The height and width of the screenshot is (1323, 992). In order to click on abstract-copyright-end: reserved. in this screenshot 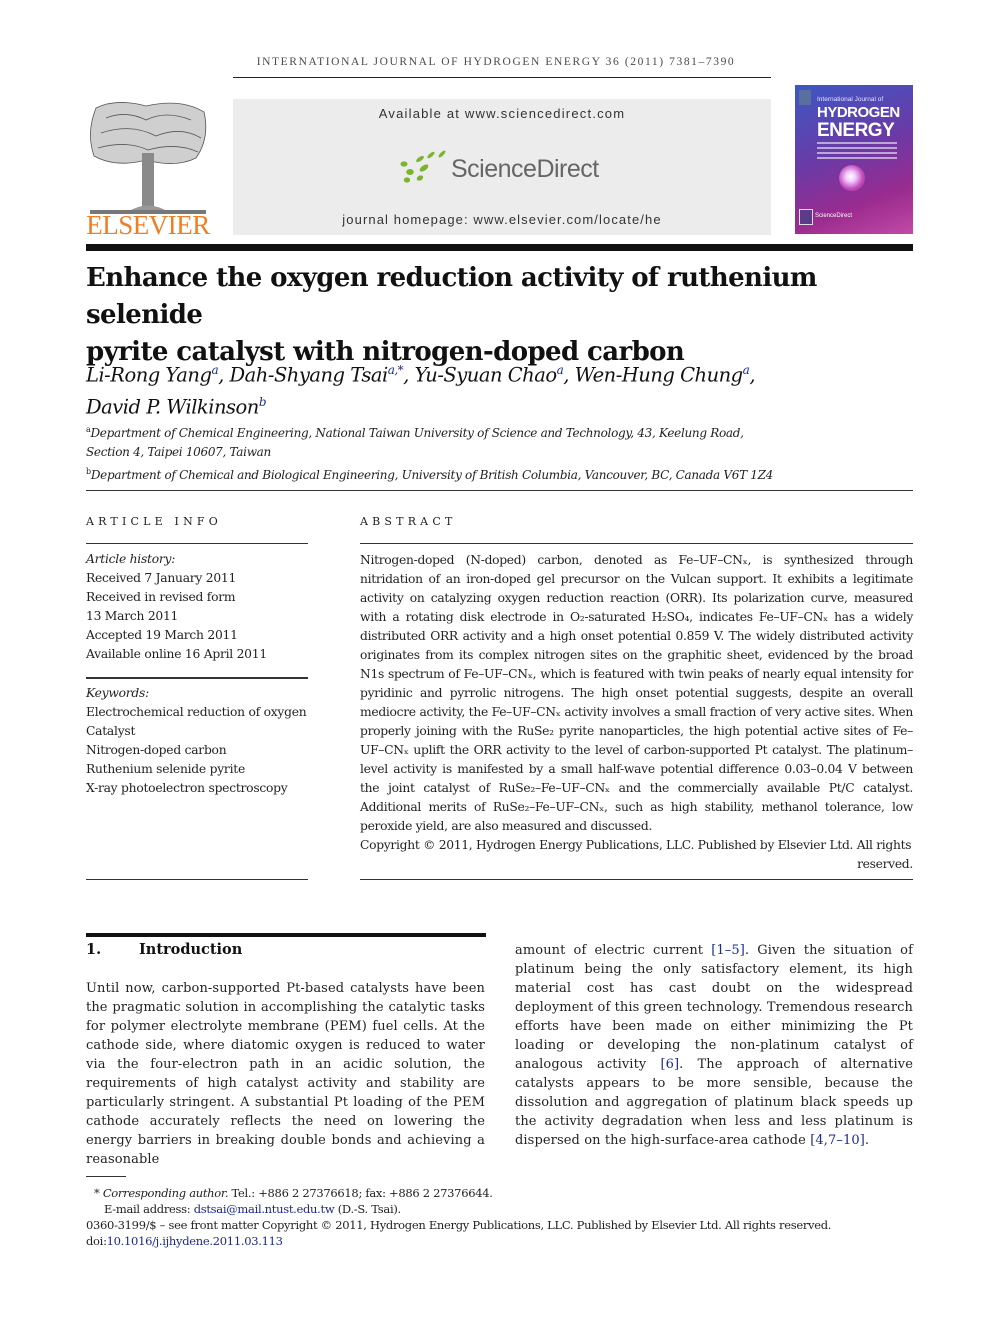, I will do `click(885, 864)`.